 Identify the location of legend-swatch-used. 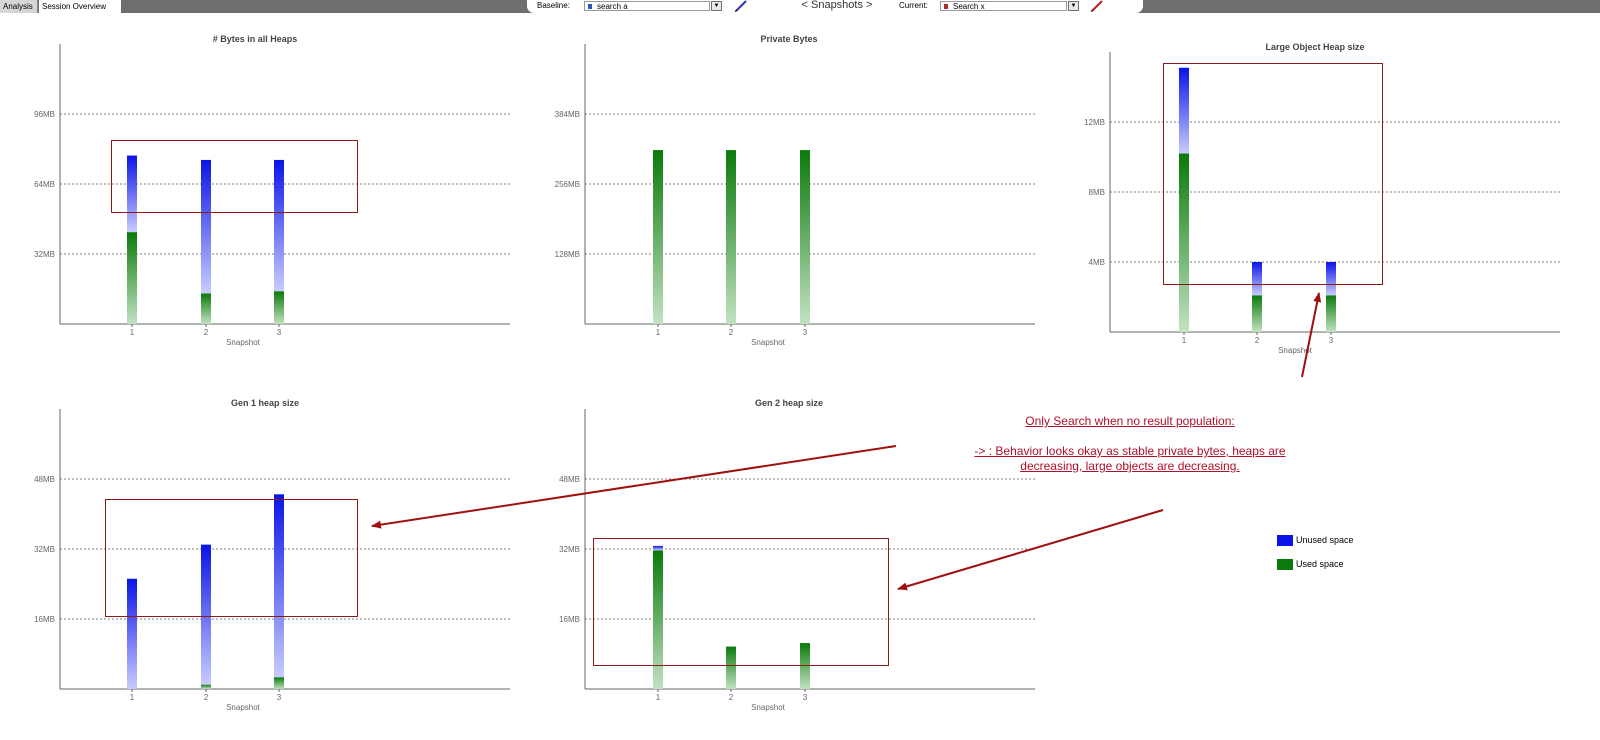
(1285, 564).